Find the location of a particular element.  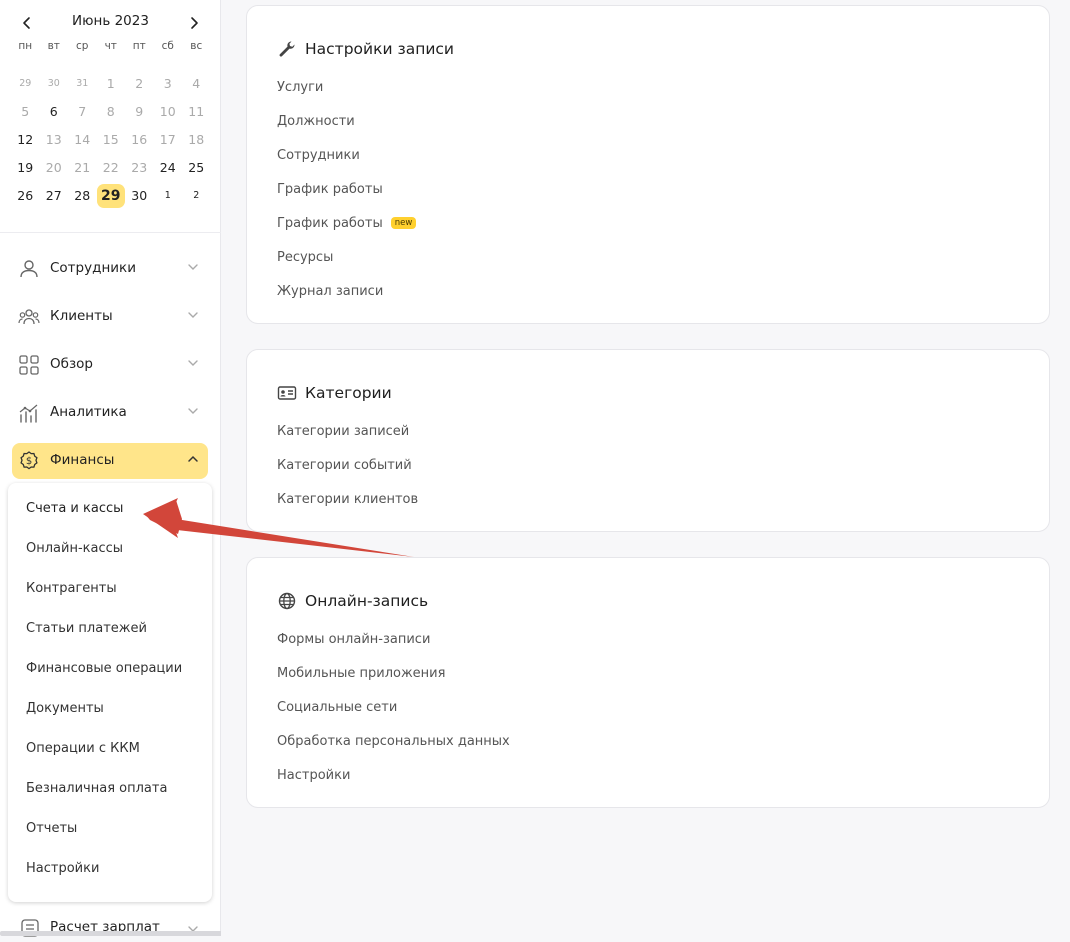

submenu-item: Онлайн-кассы is located at coordinates (74, 548).